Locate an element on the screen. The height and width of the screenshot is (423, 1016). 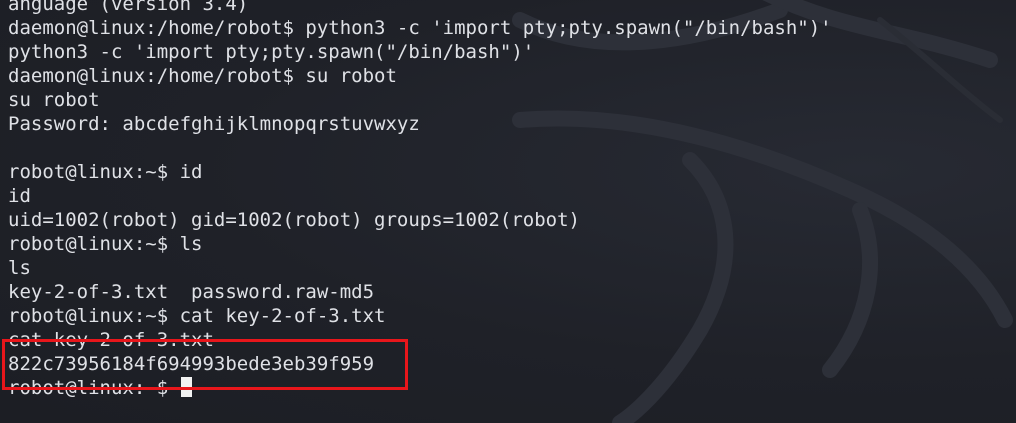
command-line: daemon@linux:/home/robot$ su robot is located at coordinates (202, 76).